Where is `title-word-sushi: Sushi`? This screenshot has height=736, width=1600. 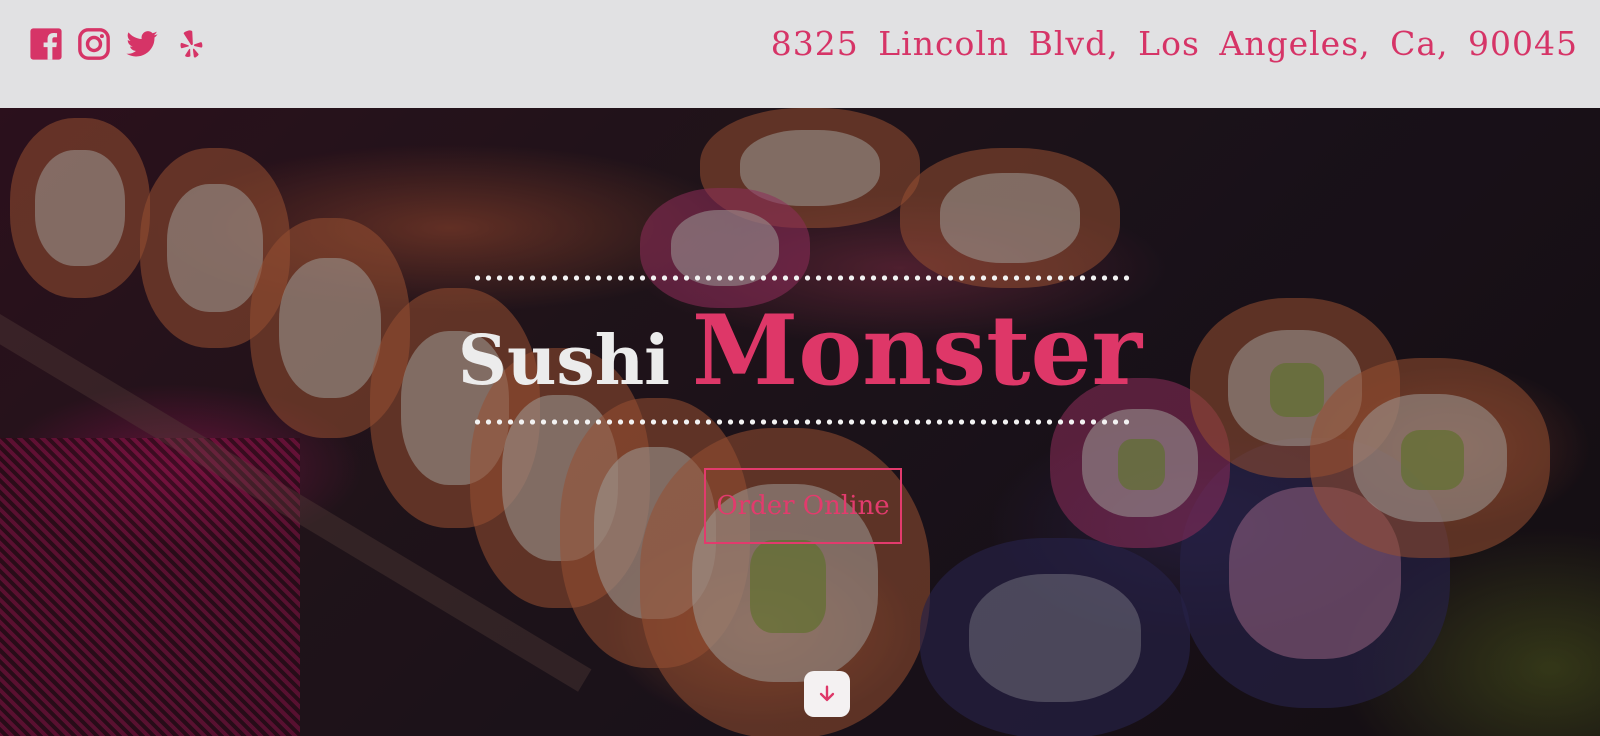
title-word-sushi: Sushi is located at coordinates (563, 361).